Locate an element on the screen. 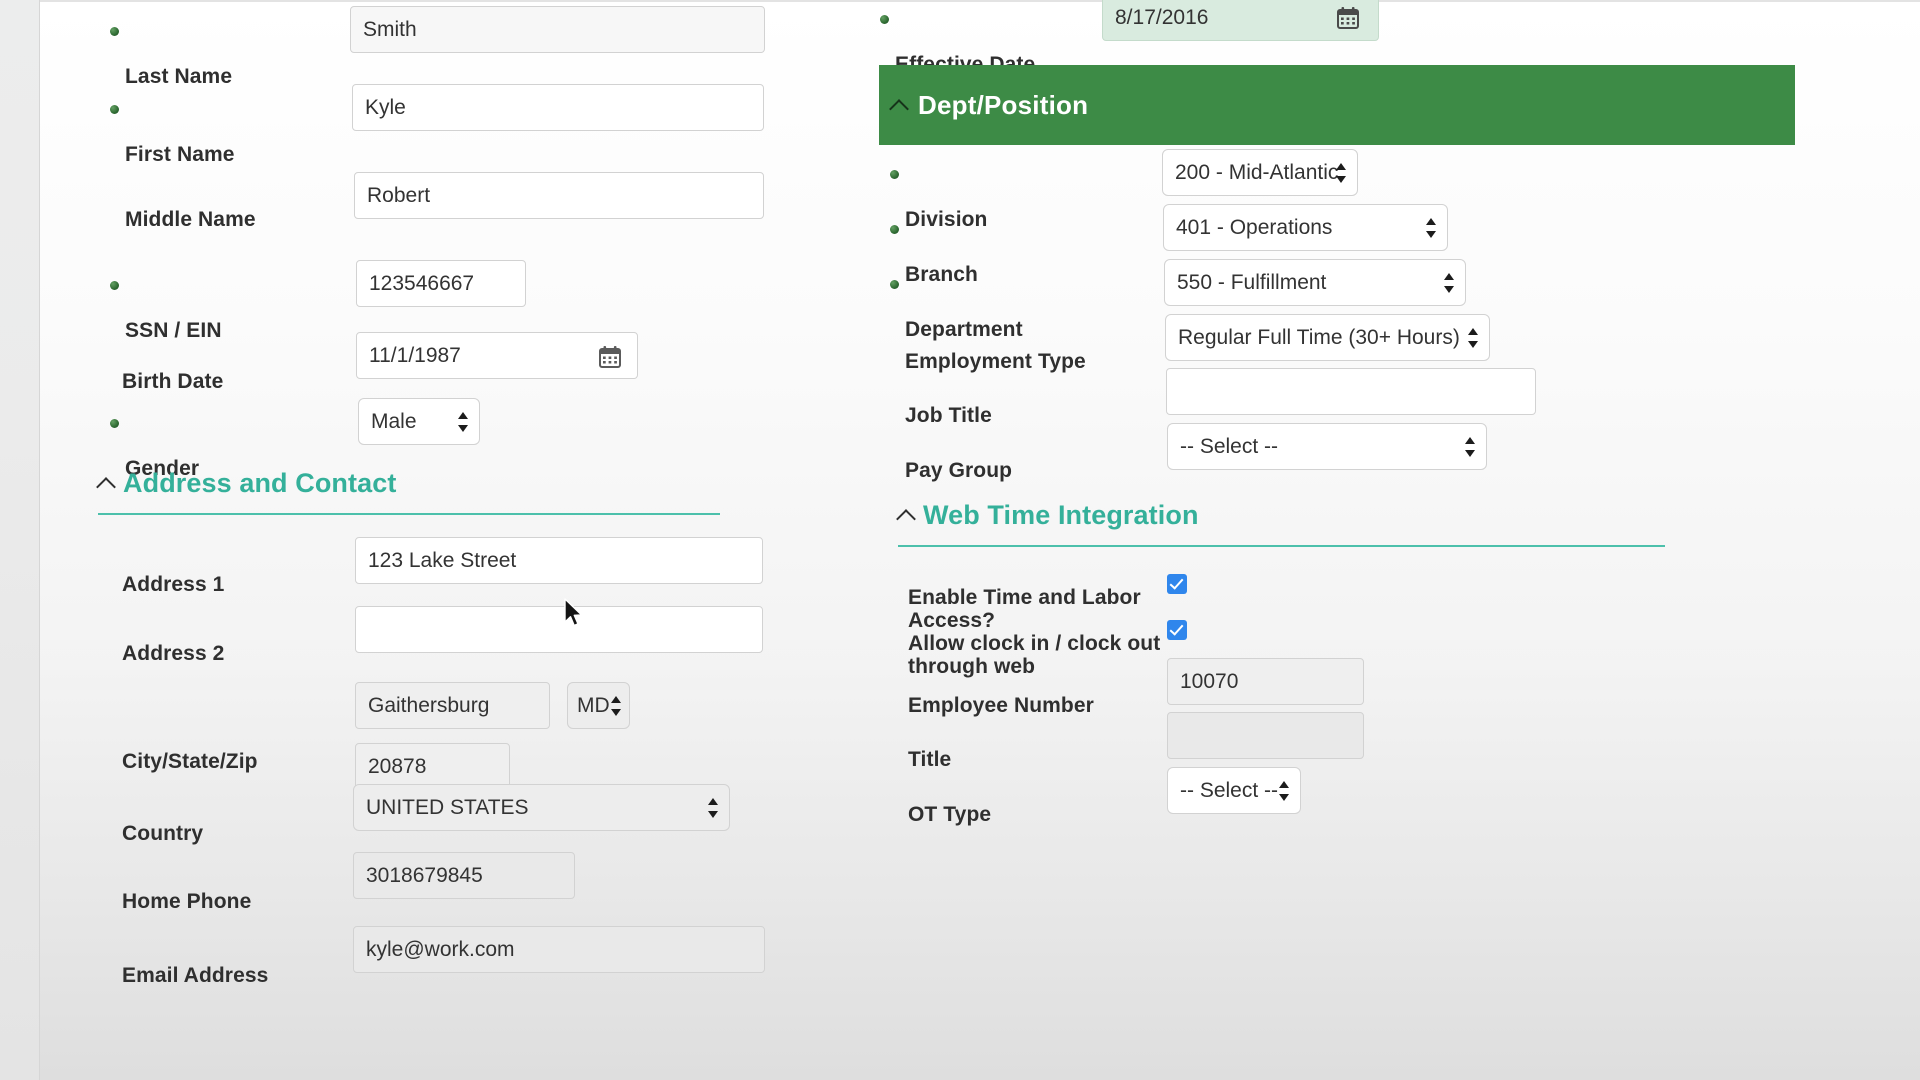 The width and height of the screenshot is (1920, 1080). field-row-country: Country UNITED STATES is located at coordinates (460, 814).